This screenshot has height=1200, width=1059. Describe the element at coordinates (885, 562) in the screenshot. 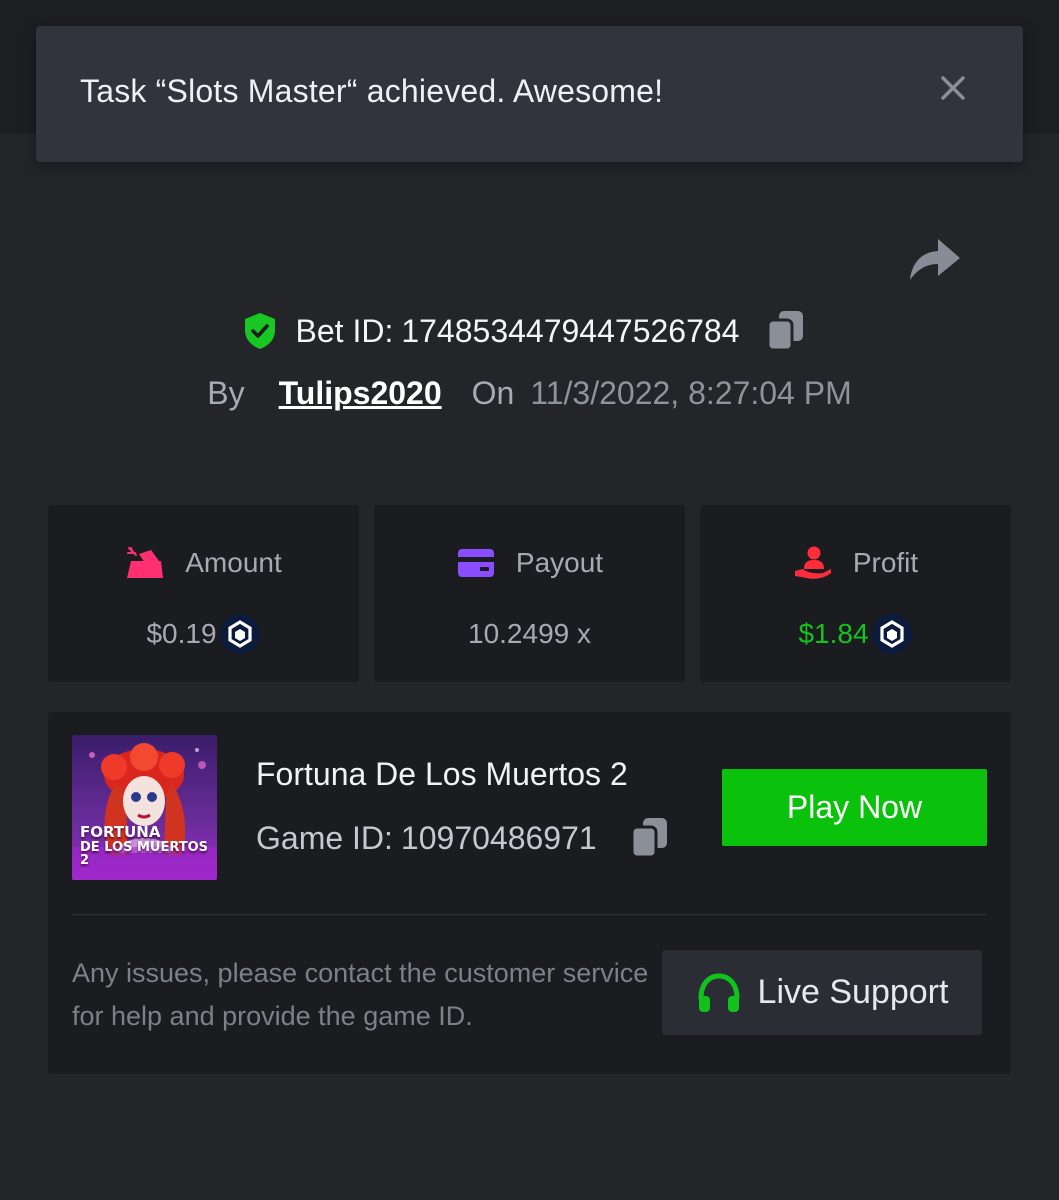

I see `profit-label: Profit` at that location.